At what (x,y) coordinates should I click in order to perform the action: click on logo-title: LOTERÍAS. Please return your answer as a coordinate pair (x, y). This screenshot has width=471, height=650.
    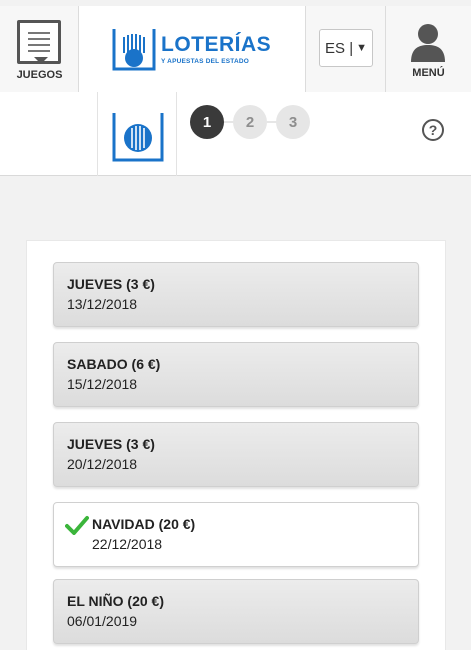
    Looking at the image, I should click on (216, 44).